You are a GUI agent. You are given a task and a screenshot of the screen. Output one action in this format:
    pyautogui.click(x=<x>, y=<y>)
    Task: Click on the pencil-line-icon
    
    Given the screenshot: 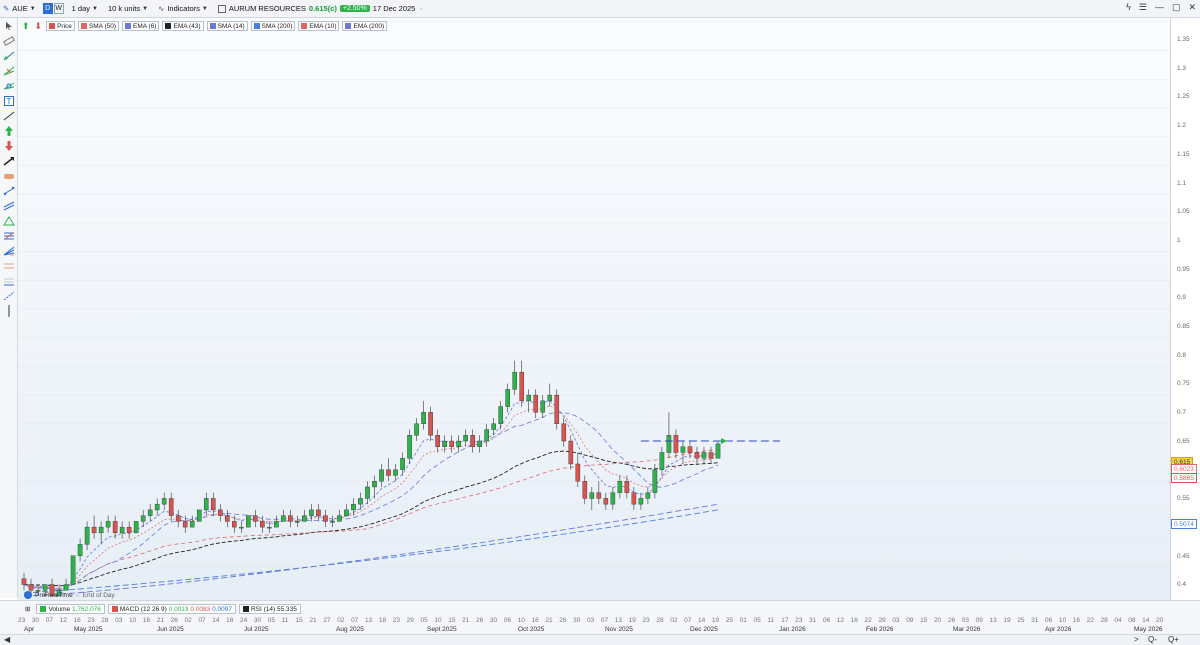 What is the action you would take?
    pyautogui.click(x=9, y=296)
    